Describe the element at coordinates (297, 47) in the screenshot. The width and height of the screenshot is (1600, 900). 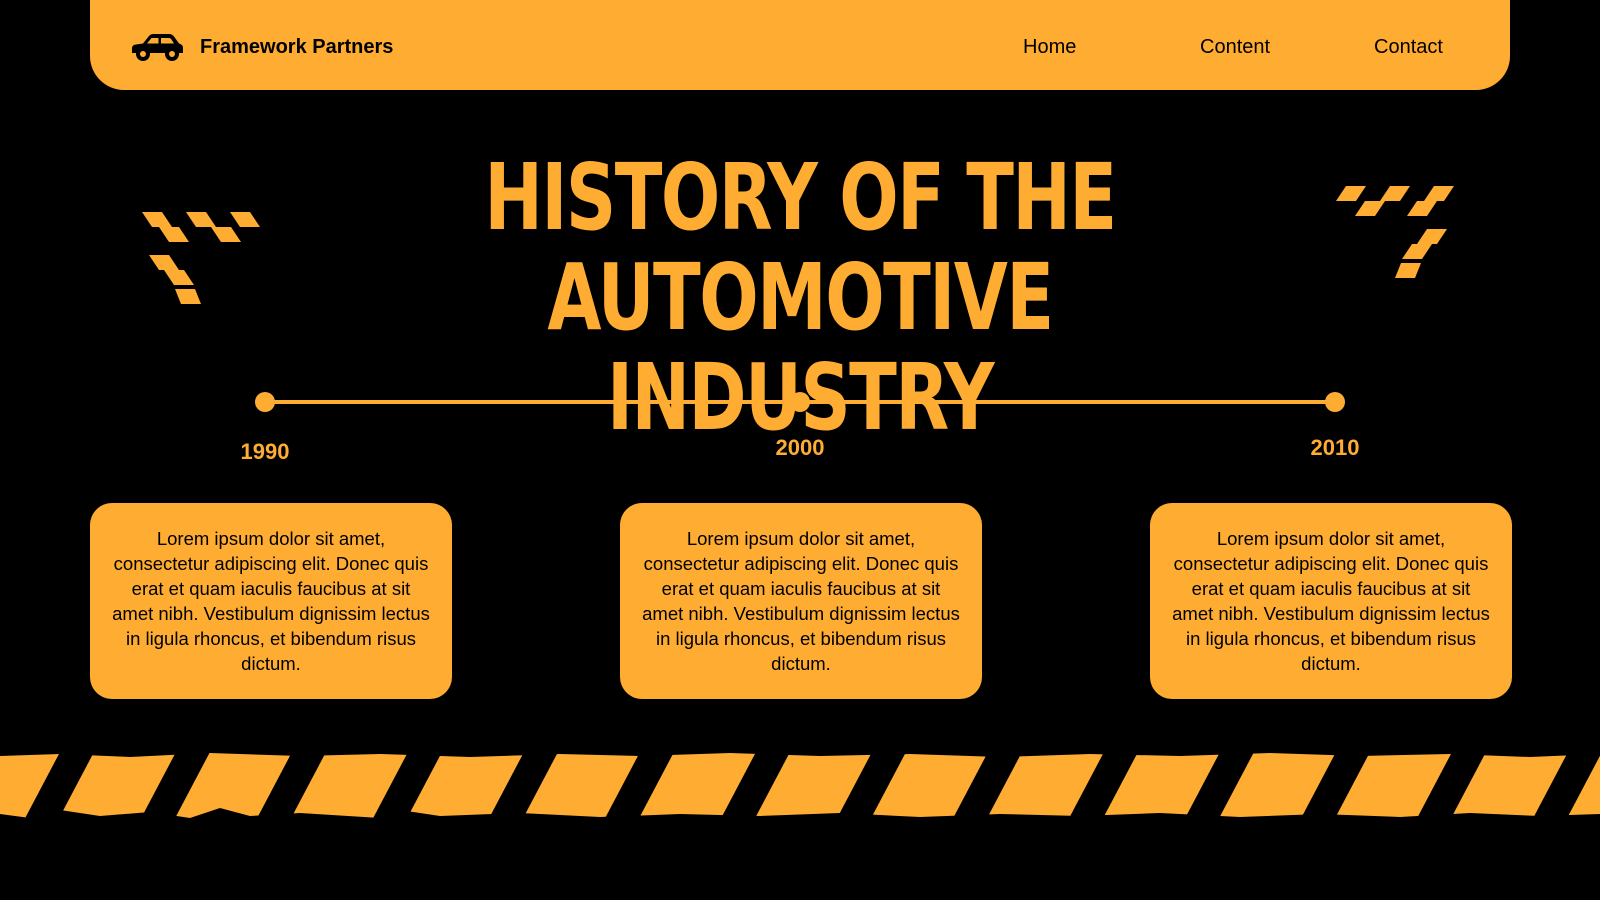
I see `brand-name: Framework Partners` at that location.